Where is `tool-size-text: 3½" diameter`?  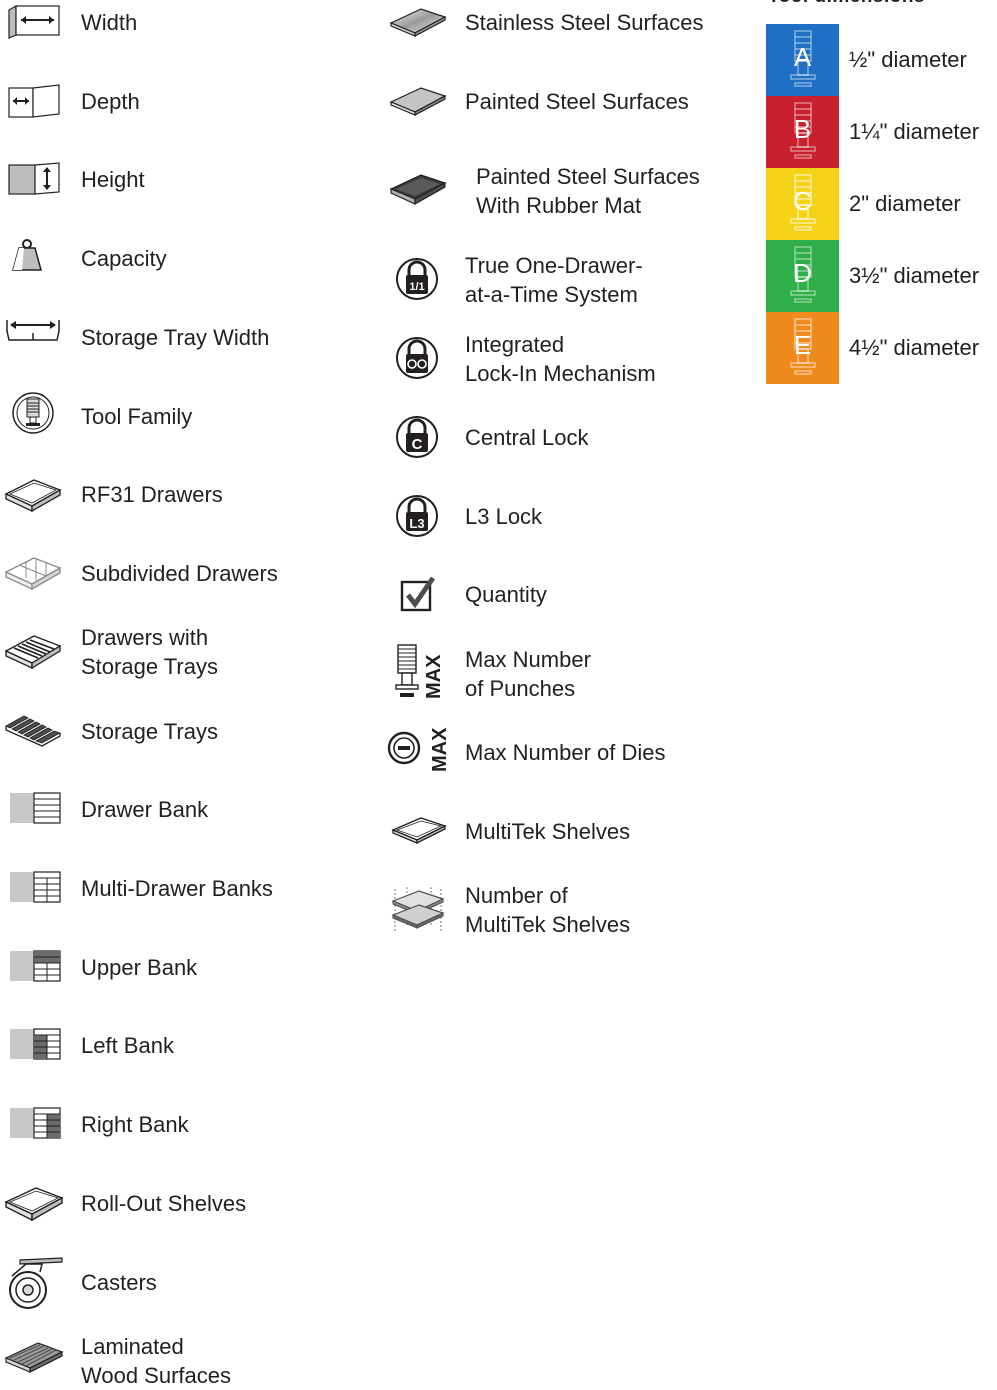 tool-size-text: 3½" diameter is located at coordinates (914, 275).